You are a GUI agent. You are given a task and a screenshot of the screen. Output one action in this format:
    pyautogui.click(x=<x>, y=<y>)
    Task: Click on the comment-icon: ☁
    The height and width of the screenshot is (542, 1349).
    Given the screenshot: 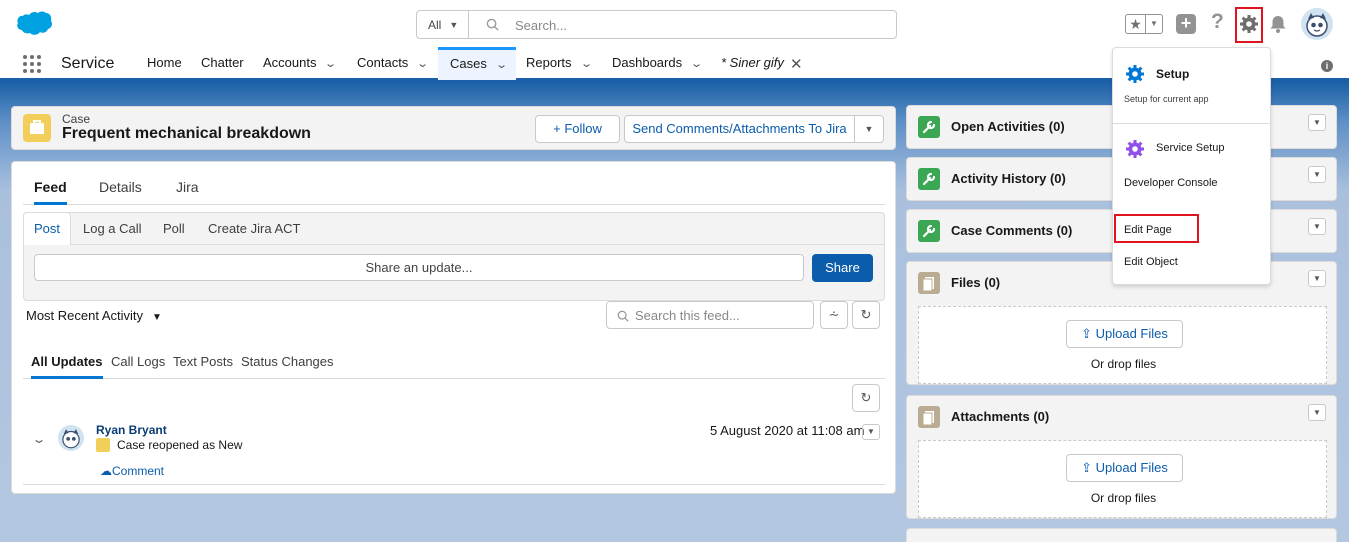 What is the action you would take?
    pyautogui.click(x=106, y=471)
    